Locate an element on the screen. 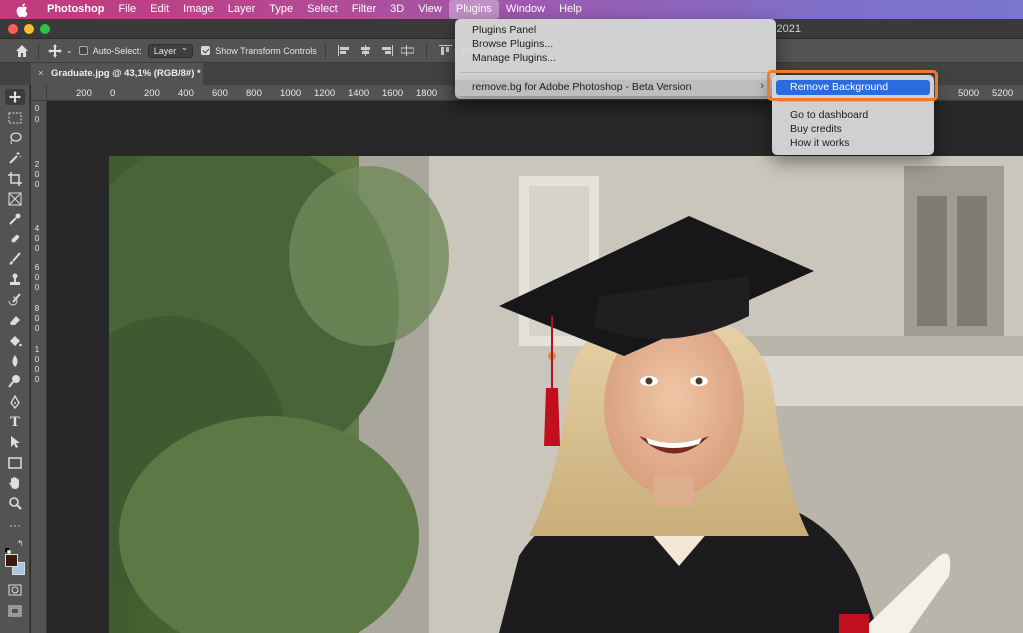 This screenshot has width=1023, height=633. vertical-ruler: 0 0 2 0 0 4 0 0 6 0 0 8 0 0 1 0 0 0 is located at coordinates (39, 367).